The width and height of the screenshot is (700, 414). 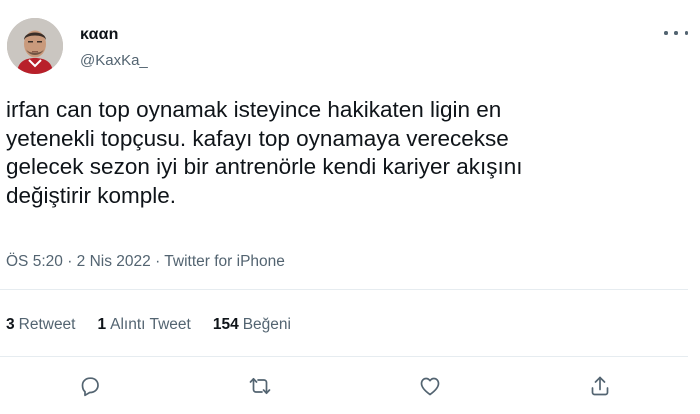 I want to click on avatar, so click(x=35, y=46).